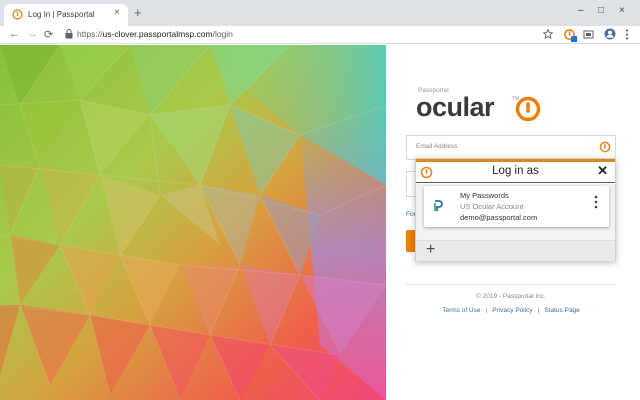  What do you see at coordinates (484, 195) in the screenshot?
I see `account-name: My Passwords` at bounding box center [484, 195].